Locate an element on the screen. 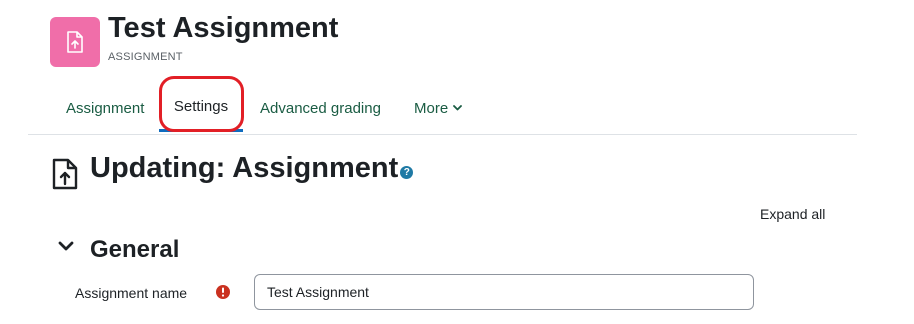 Image resolution: width=914 pixels, height=324 pixels. tab-more: More is located at coordinates (438, 108).